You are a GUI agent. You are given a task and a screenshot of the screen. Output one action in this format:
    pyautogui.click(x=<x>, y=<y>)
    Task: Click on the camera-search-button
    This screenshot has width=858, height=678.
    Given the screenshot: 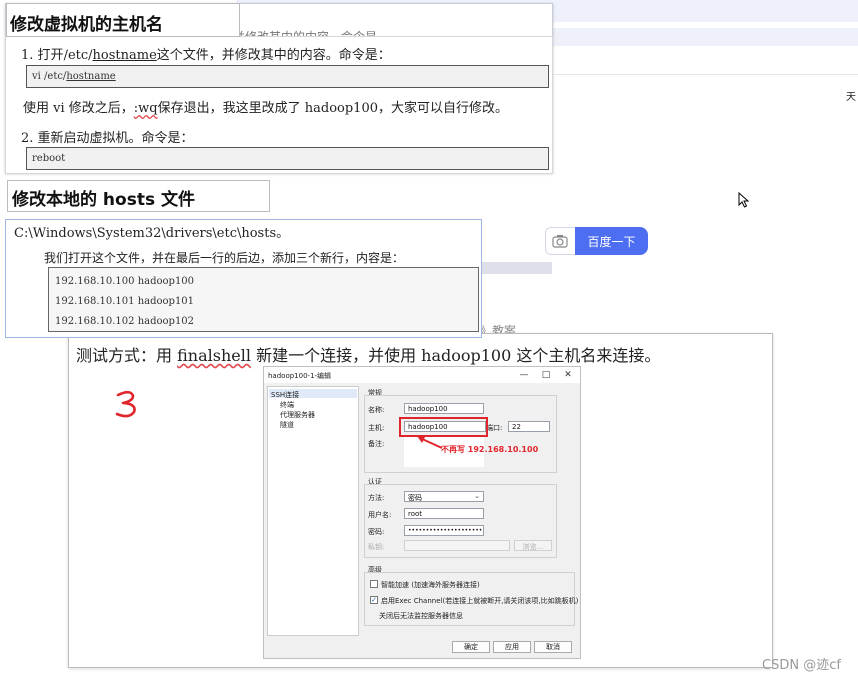 What is the action you would take?
    pyautogui.click(x=560, y=241)
    